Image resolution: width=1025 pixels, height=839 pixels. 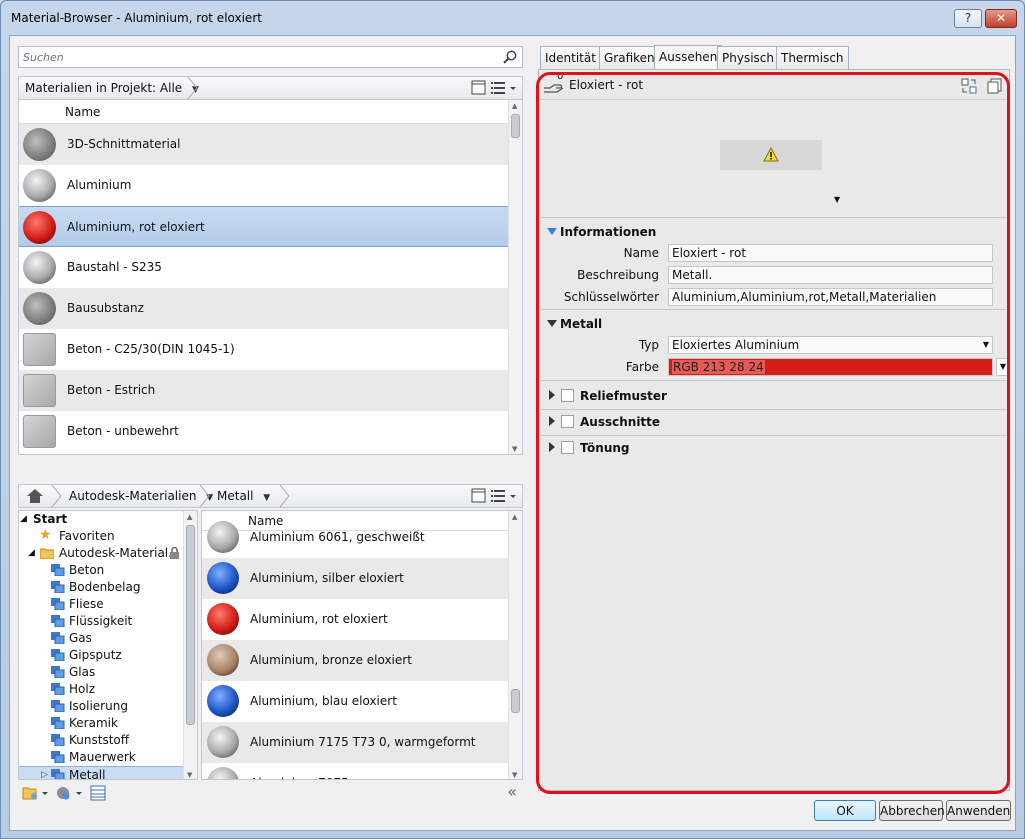 What do you see at coordinates (629, 58) in the screenshot?
I see `tab-graphics: Grafiken` at bounding box center [629, 58].